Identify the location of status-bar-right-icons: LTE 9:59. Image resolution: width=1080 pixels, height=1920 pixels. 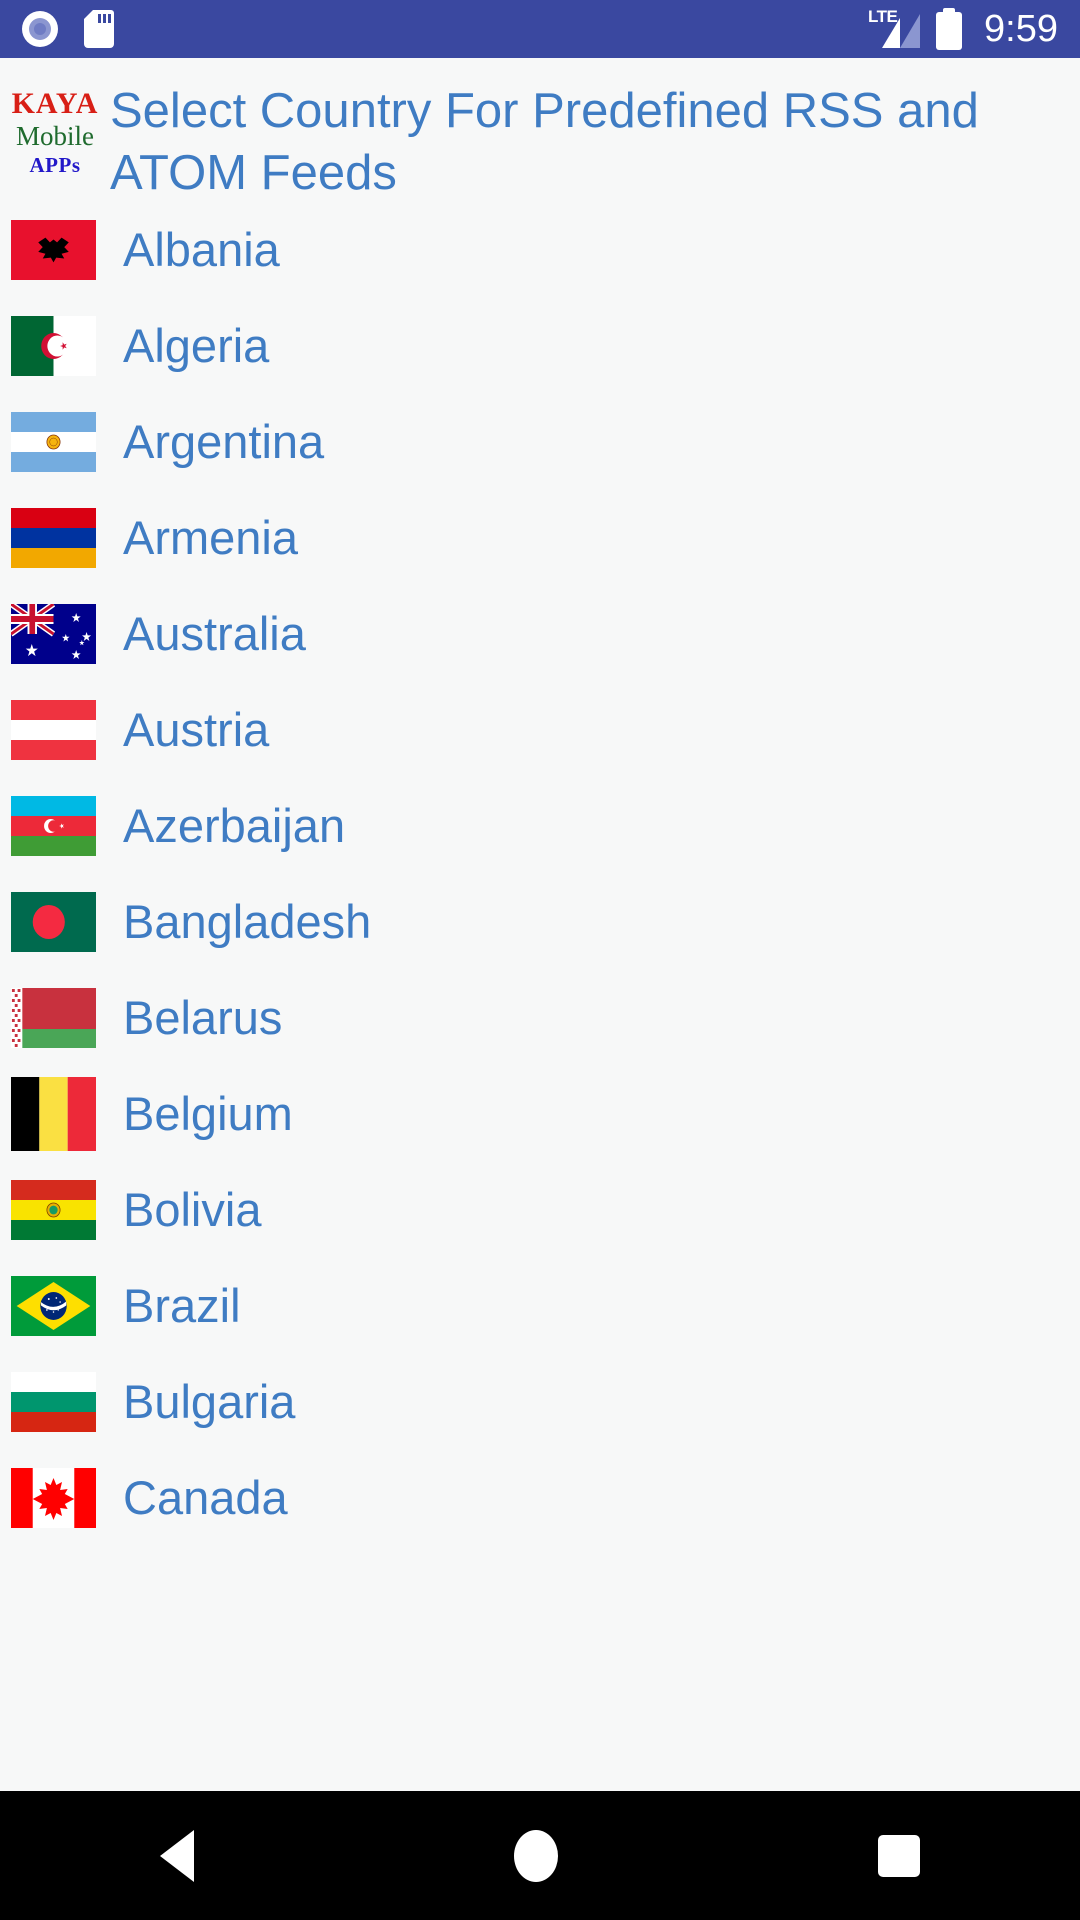
(963, 29).